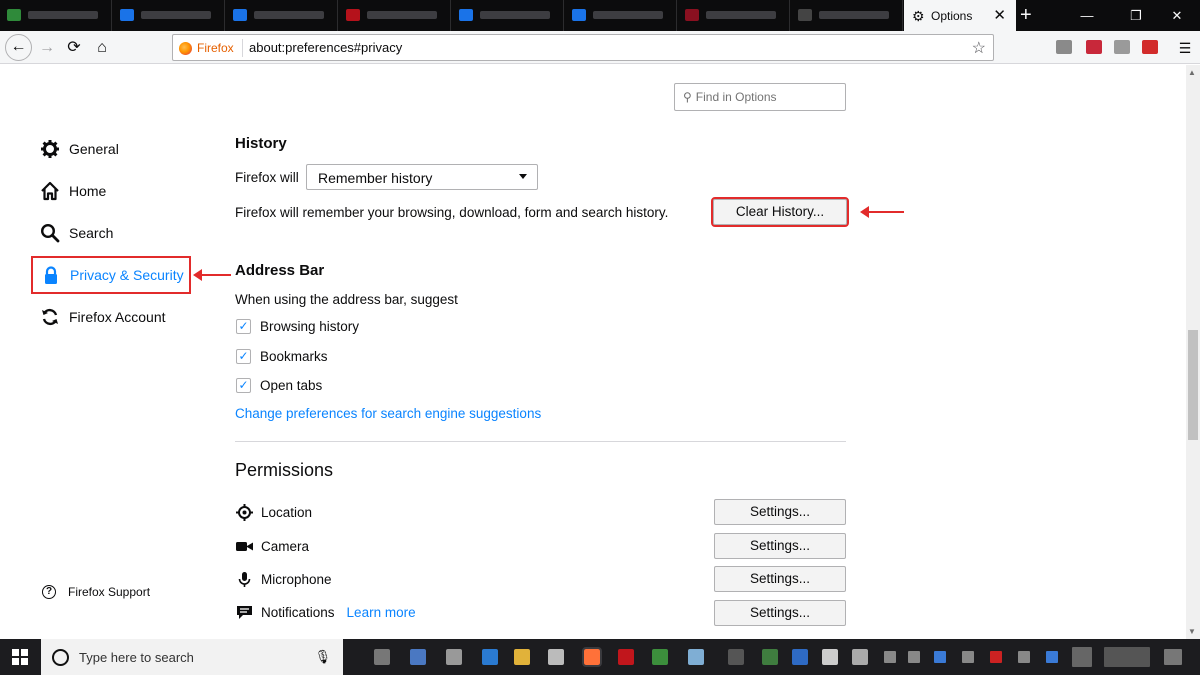  I want to click on close-window-button: ✕, so click(1177, 15).